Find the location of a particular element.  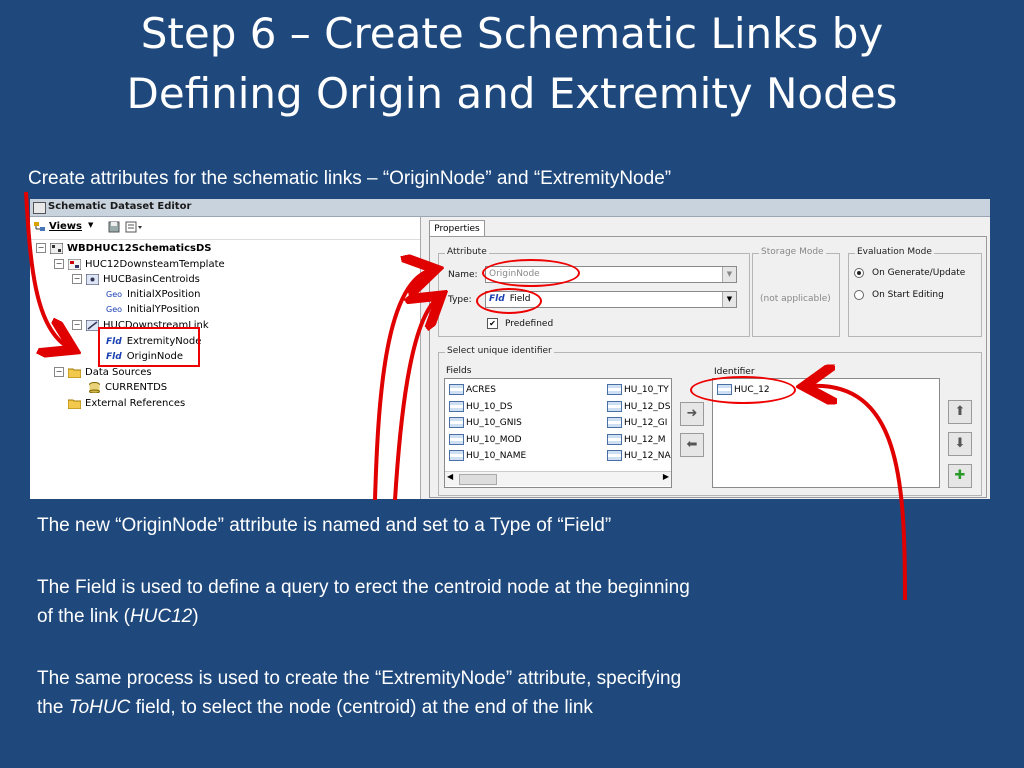

paragraph-3-emphasis: ToHUC is located at coordinates (99, 707).